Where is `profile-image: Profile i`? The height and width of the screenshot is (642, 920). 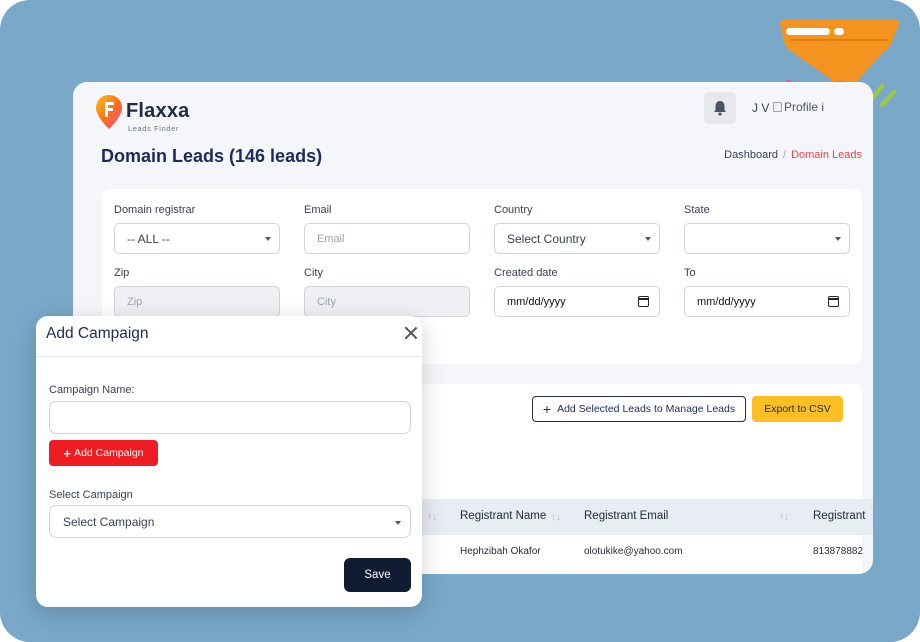
profile-image: Profile i is located at coordinates (798, 107).